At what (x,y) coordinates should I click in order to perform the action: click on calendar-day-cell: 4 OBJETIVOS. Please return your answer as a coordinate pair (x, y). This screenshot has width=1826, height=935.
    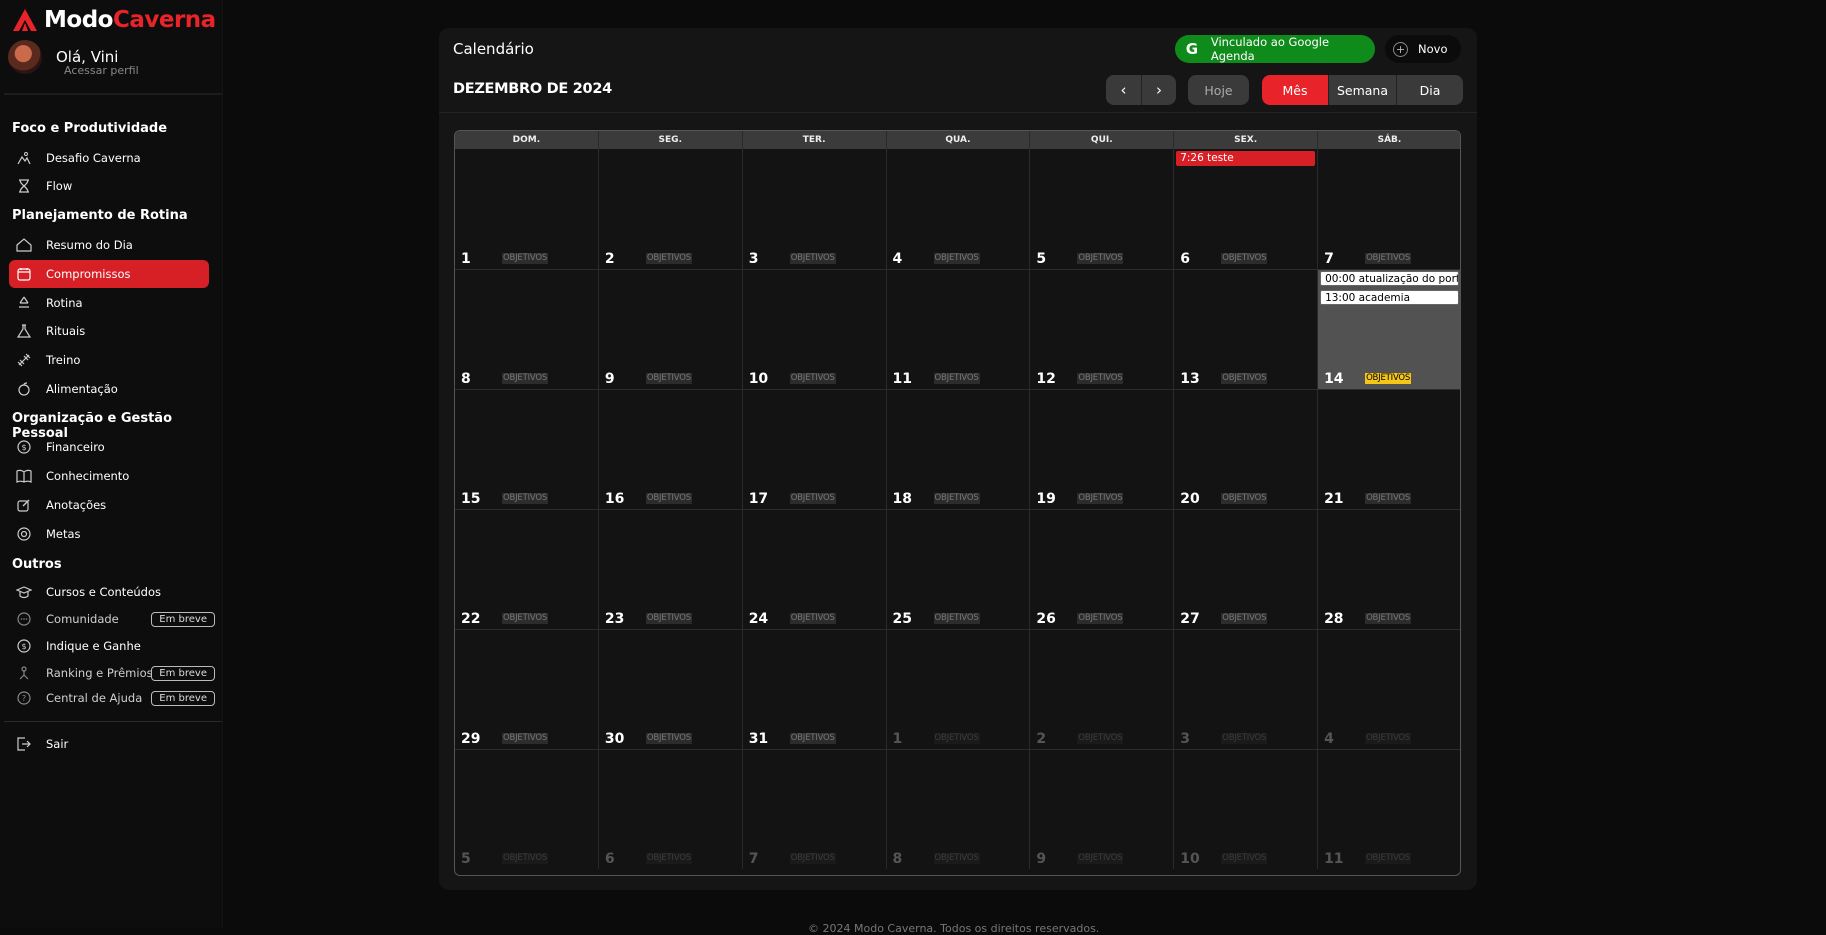
    Looking at the image, I should click on (1389, 689).